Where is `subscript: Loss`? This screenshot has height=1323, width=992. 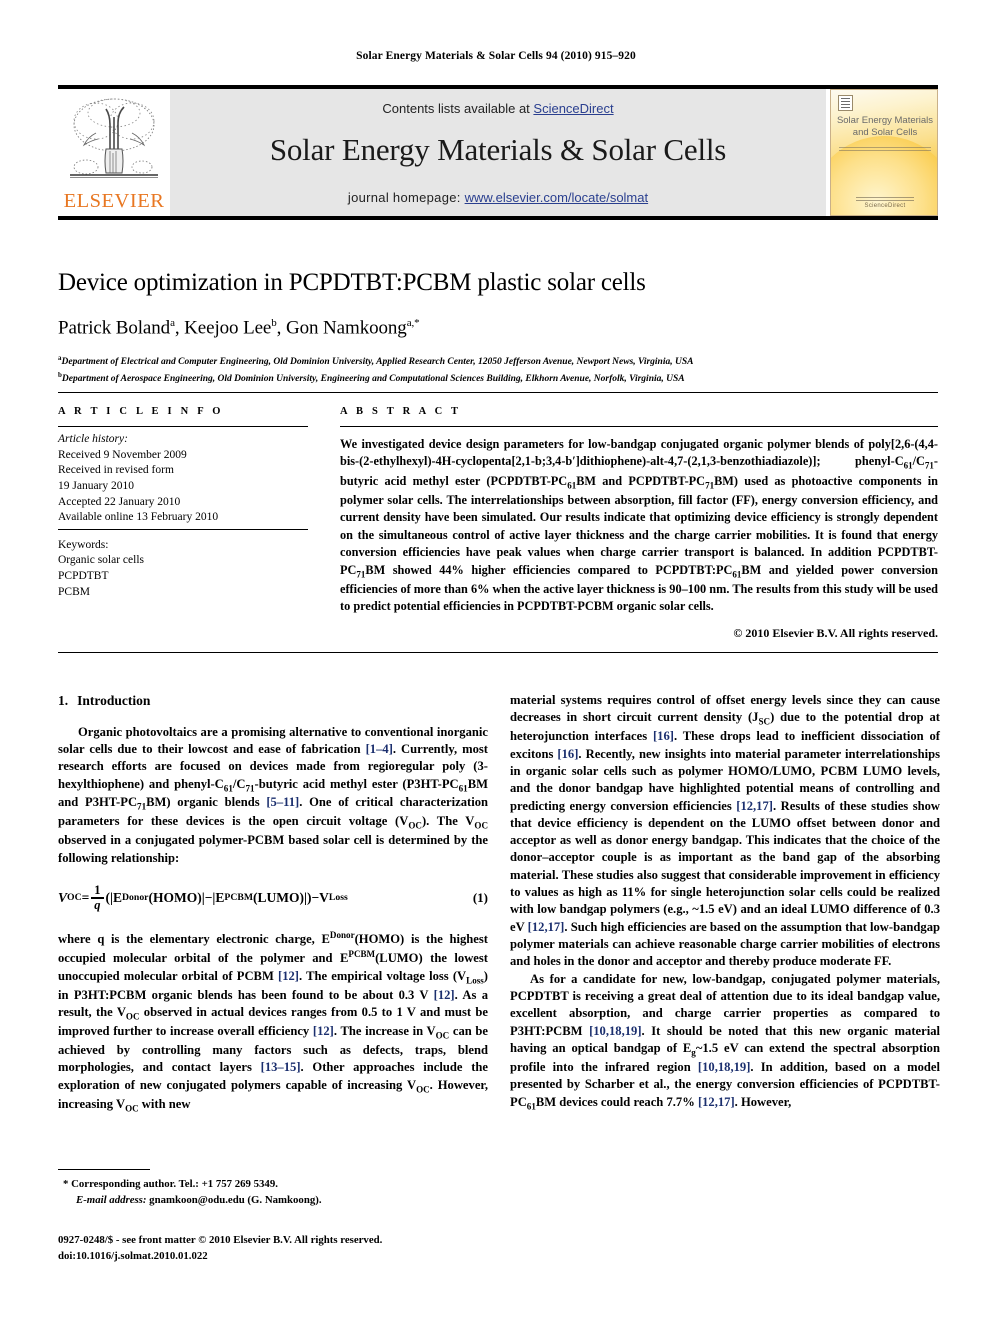
subscript: Loss is located at coordinates (475, 980).